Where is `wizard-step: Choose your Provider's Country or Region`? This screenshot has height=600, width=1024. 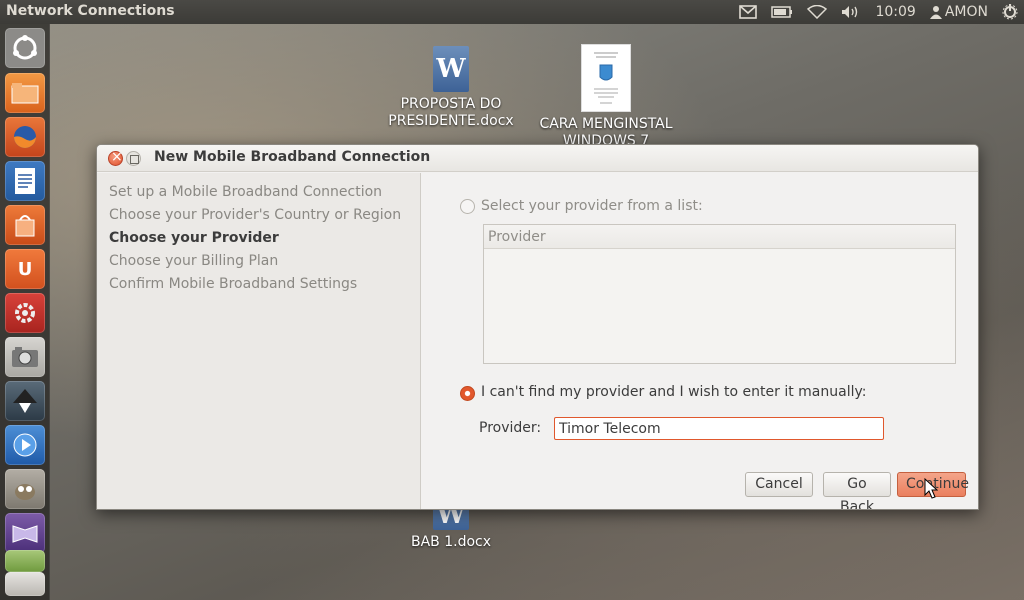 wizard-step: Choose your Provider's Country or Region is located at coordinates (255, 215).